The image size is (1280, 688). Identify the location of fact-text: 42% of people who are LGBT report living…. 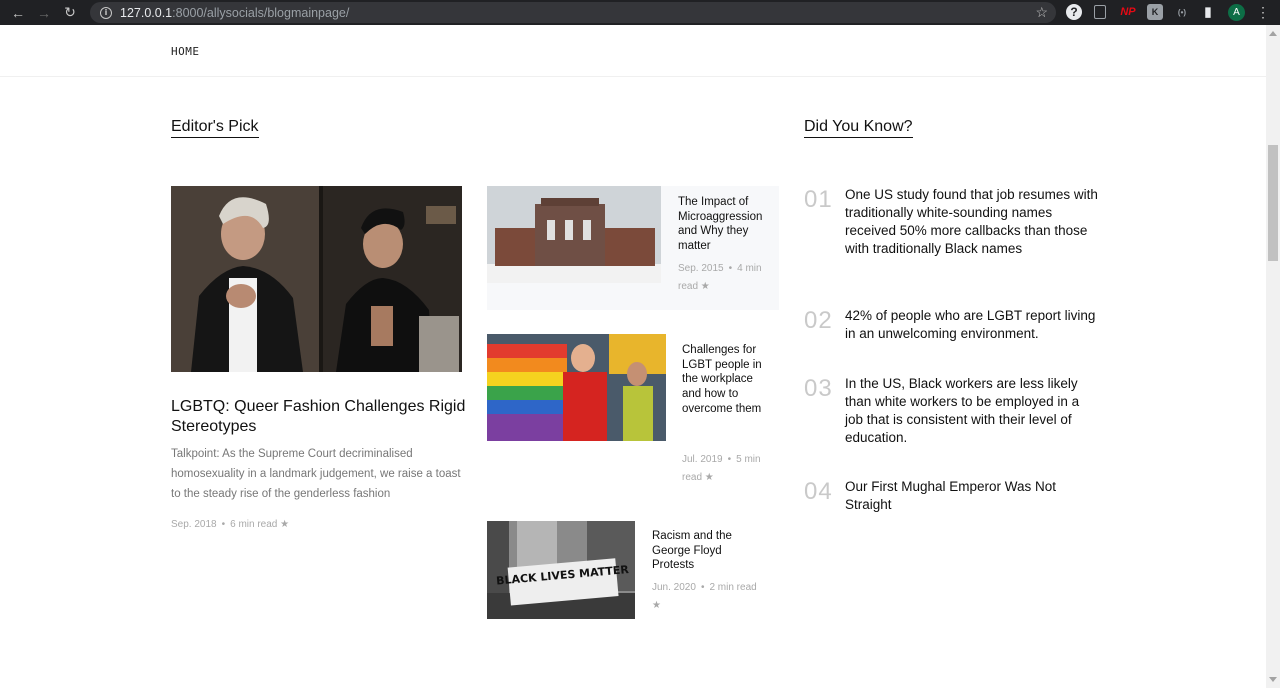
(970, 324).